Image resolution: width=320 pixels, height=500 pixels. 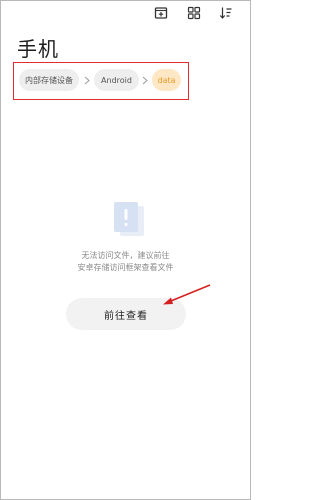 I want to click on exclamation-document-icon, so click(x=129, y=219).